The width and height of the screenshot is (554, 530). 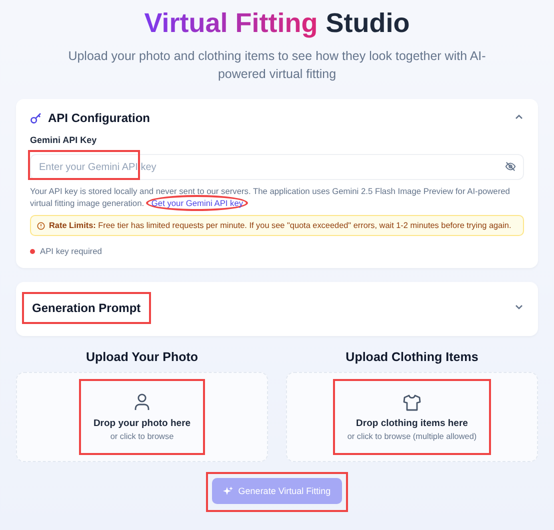 What do you see at coordinates (277, 167) in the screenshot?
I see `api-key-field: Enter your Gemini API key` at bounding box center [277, 167].